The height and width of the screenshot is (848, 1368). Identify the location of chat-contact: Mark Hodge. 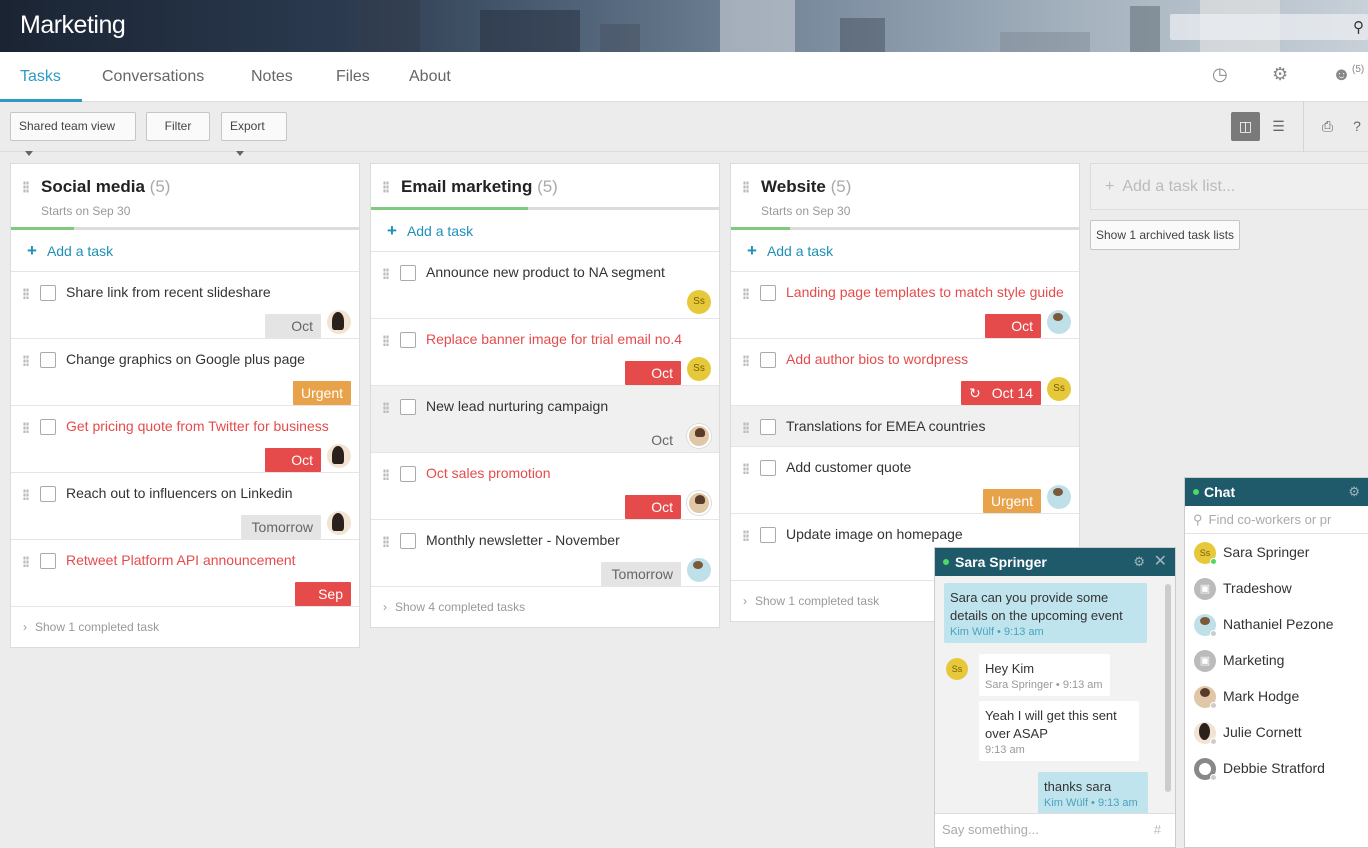
(1276, 698).